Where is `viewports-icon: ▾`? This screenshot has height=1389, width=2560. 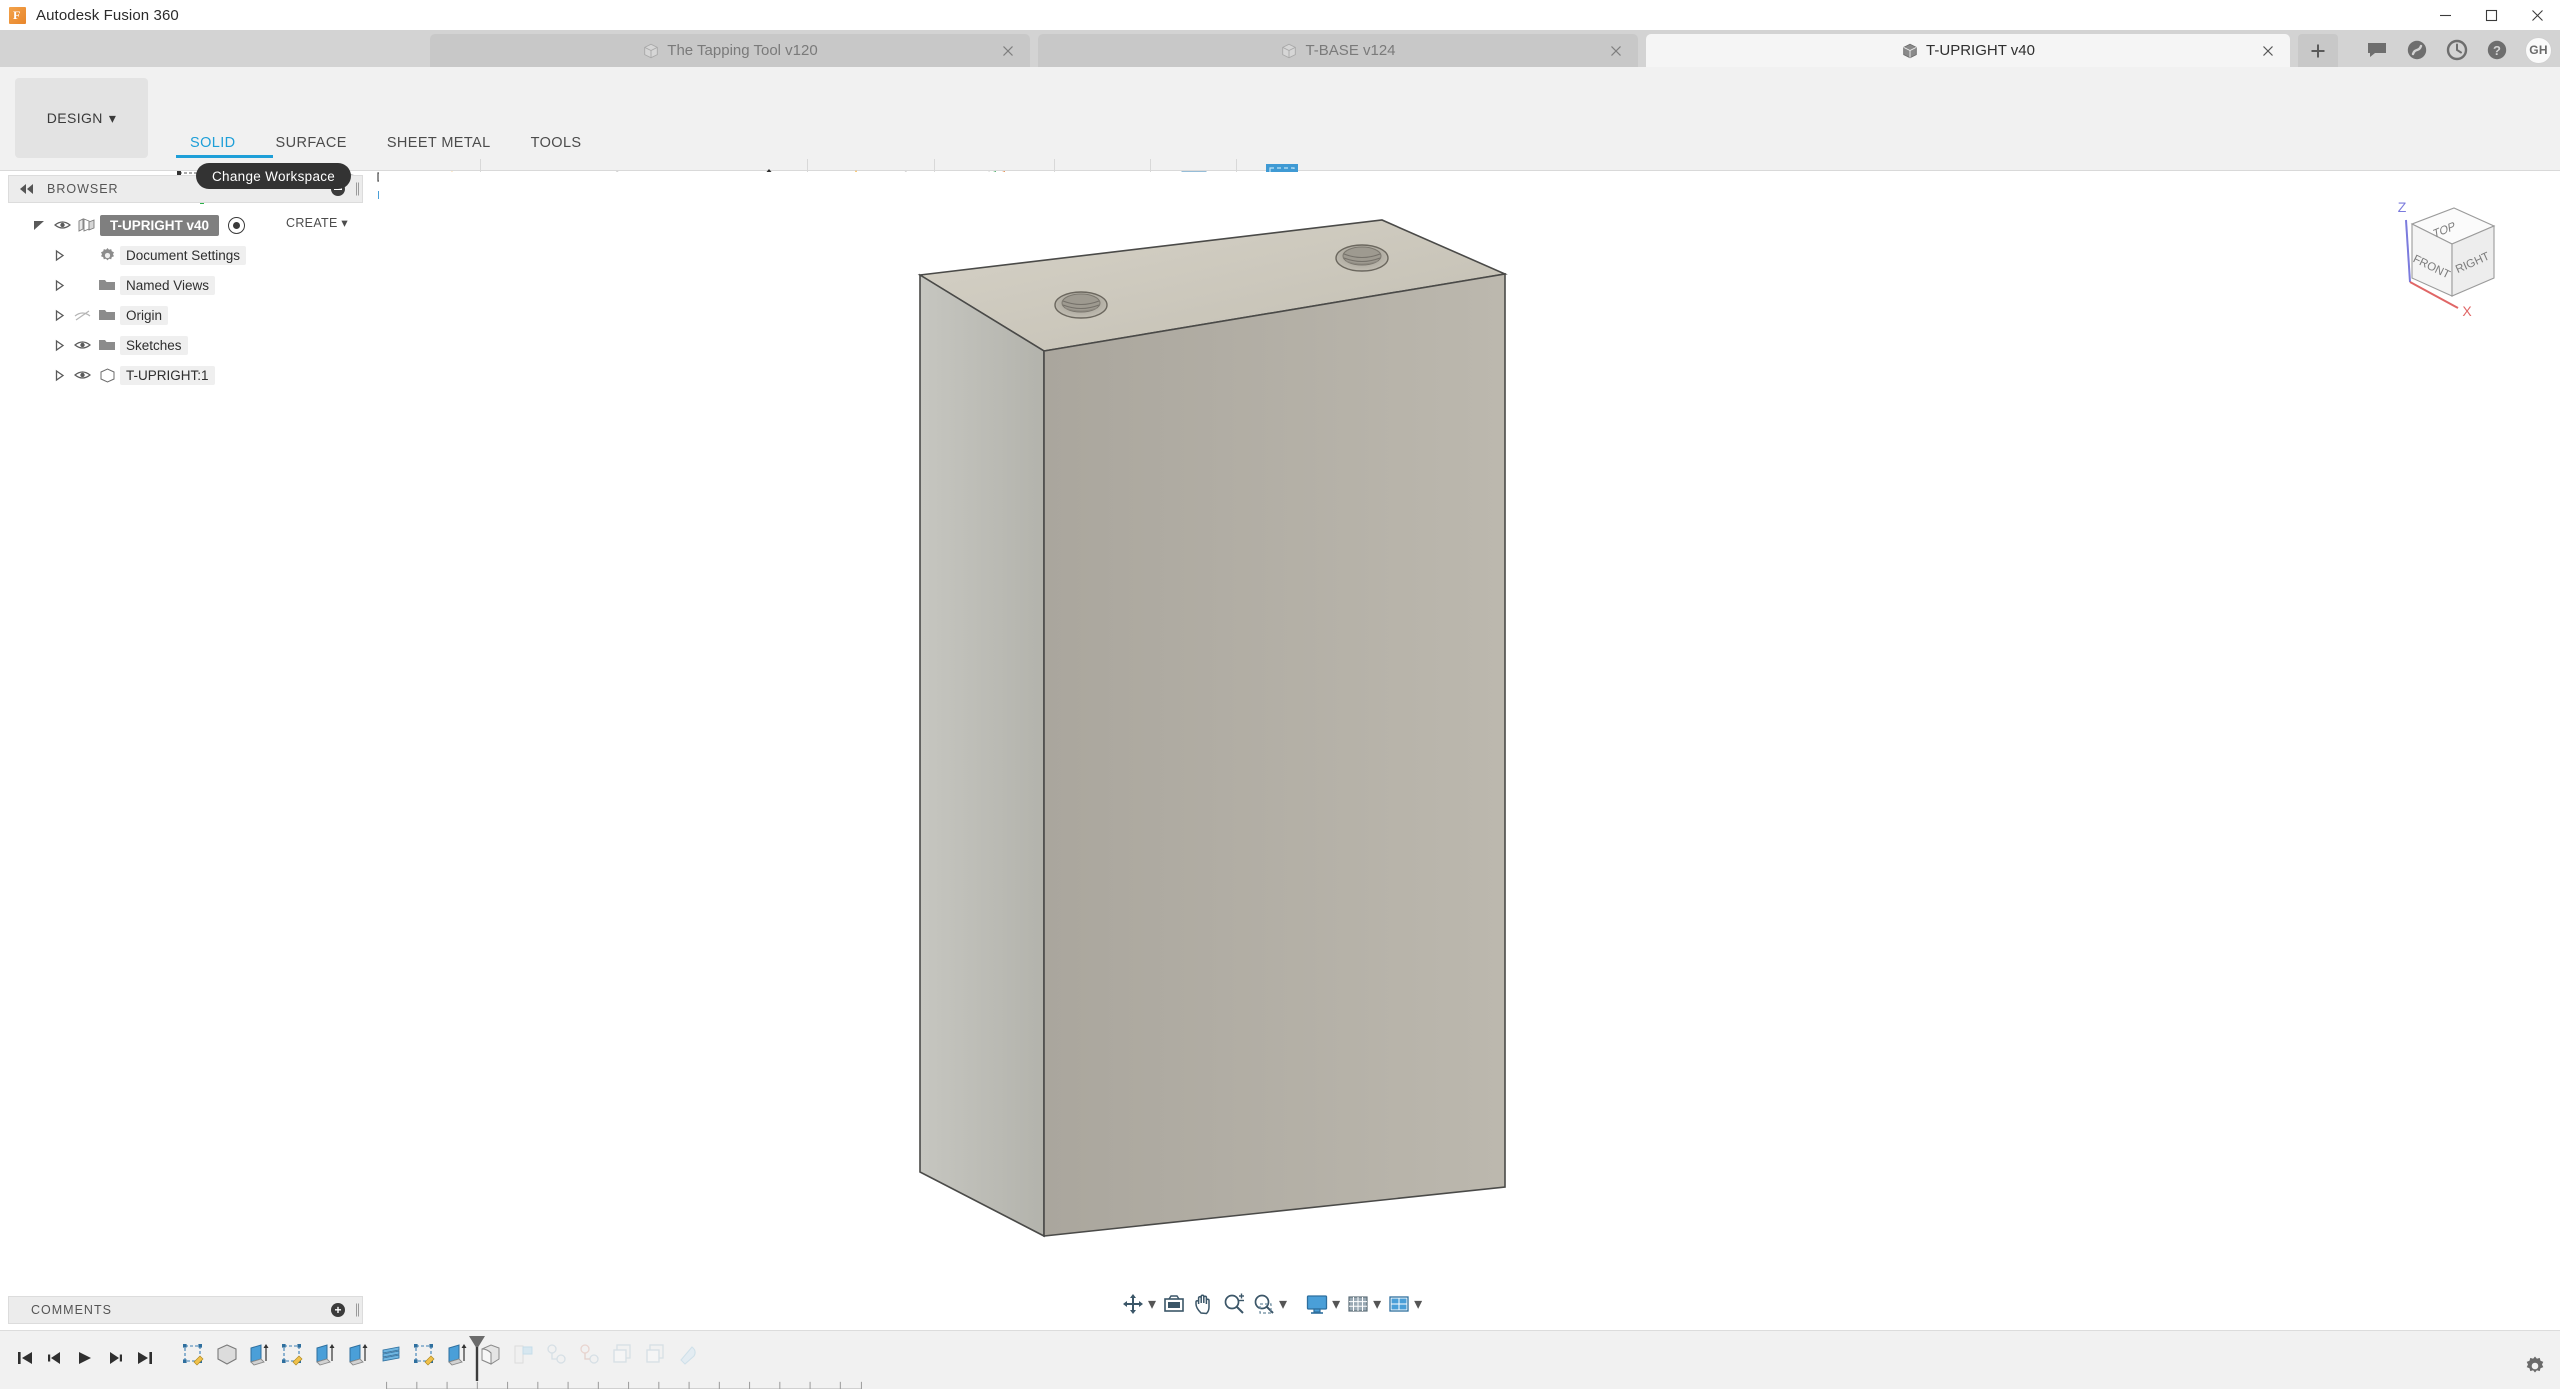
viewports-icon: ▾ is located at coordinates (1404, 1304).